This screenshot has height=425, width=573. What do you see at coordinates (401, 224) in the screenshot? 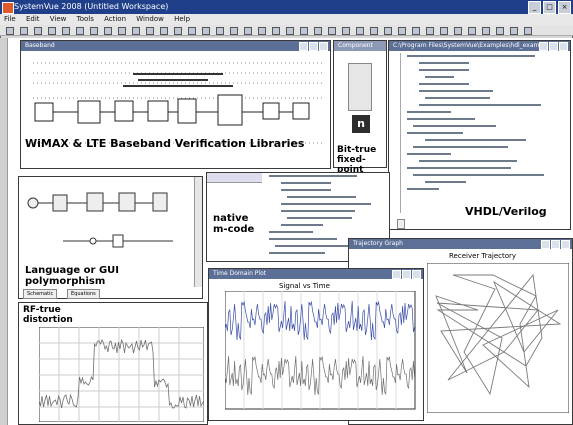
I see `vhdl-tab` at bounding box center [401, 224].